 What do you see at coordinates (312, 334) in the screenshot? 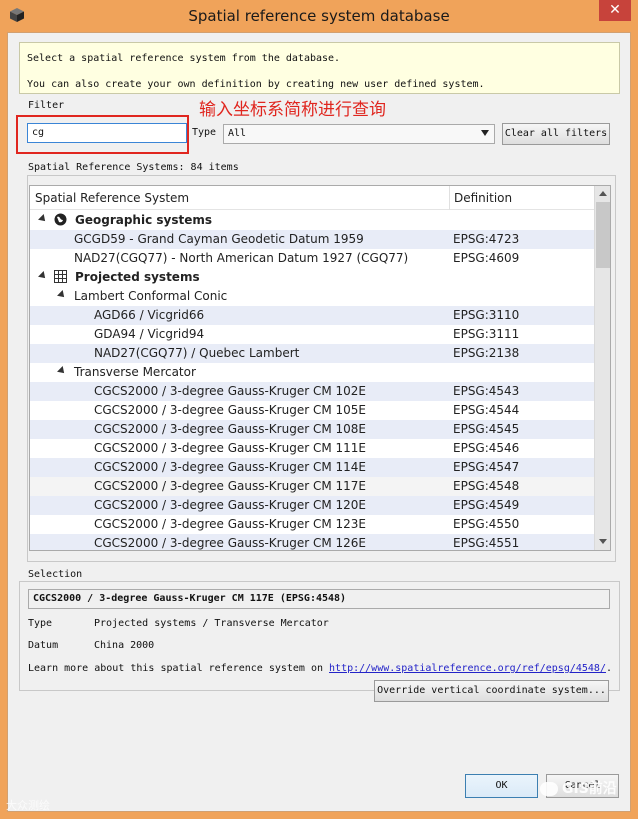
I see `tree-row: GDA94 / Vicgrid94 EPSG:3111` at bounding box center [312, 334].